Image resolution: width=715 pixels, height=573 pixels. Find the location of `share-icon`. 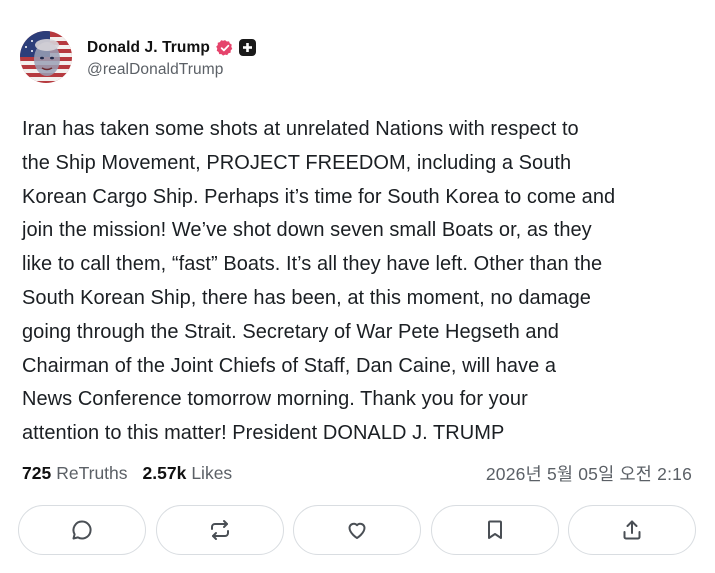

share-icon is located at coordinates (632, 530).